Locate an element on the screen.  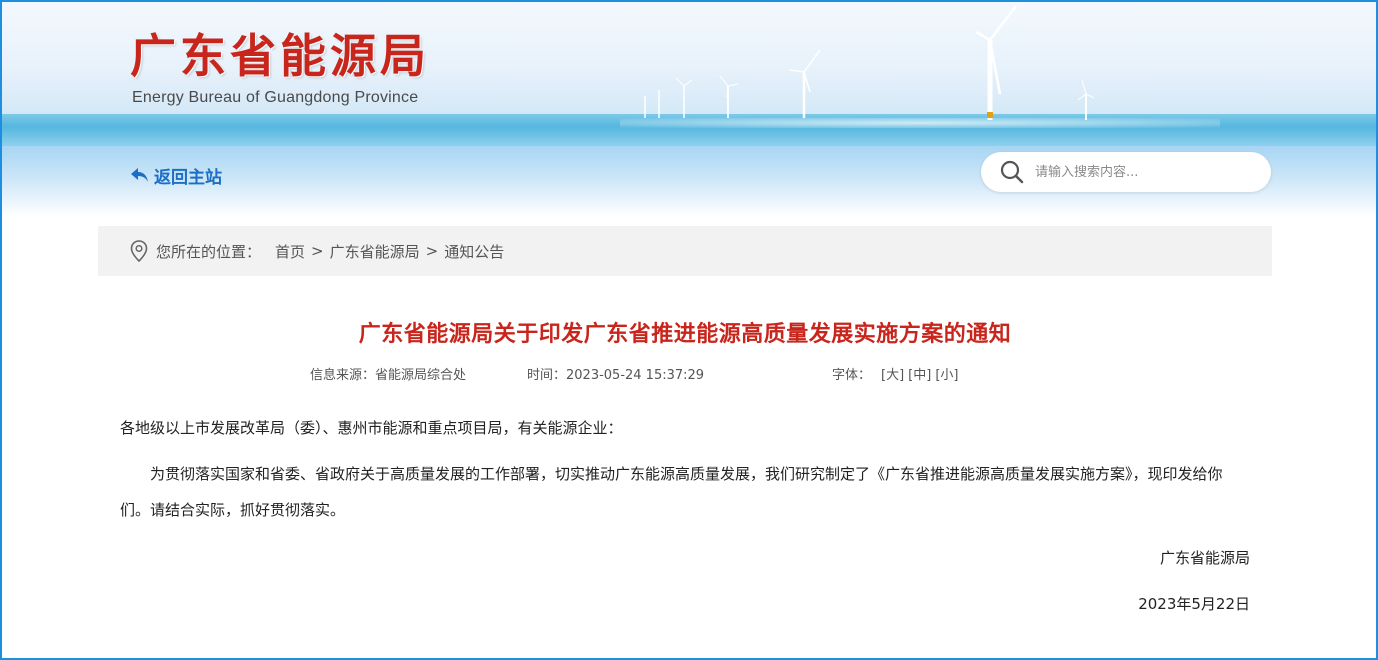
article-greeting: 各地级以上市发展改革局（委）、惠州市能源和重点项目局，有关能源企业： is located at coordinates (371, 428).